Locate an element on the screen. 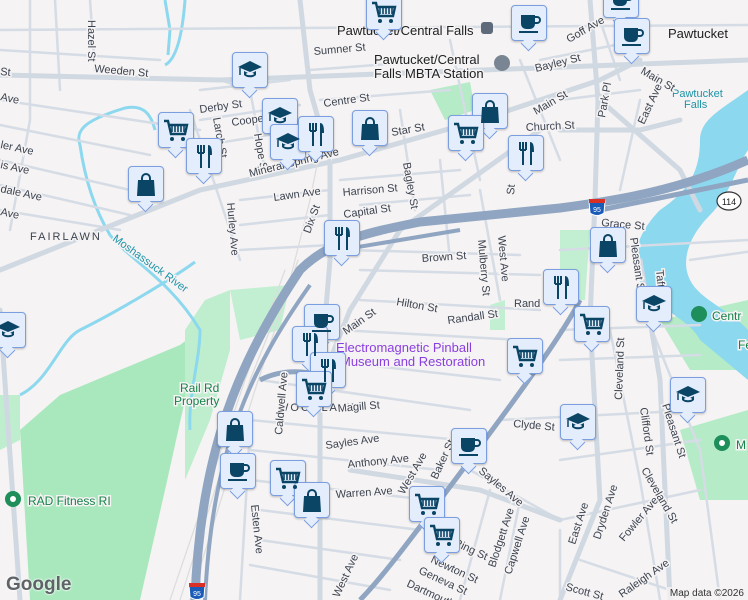  svg-text: ler Ave is located at coordinates (17, 148).